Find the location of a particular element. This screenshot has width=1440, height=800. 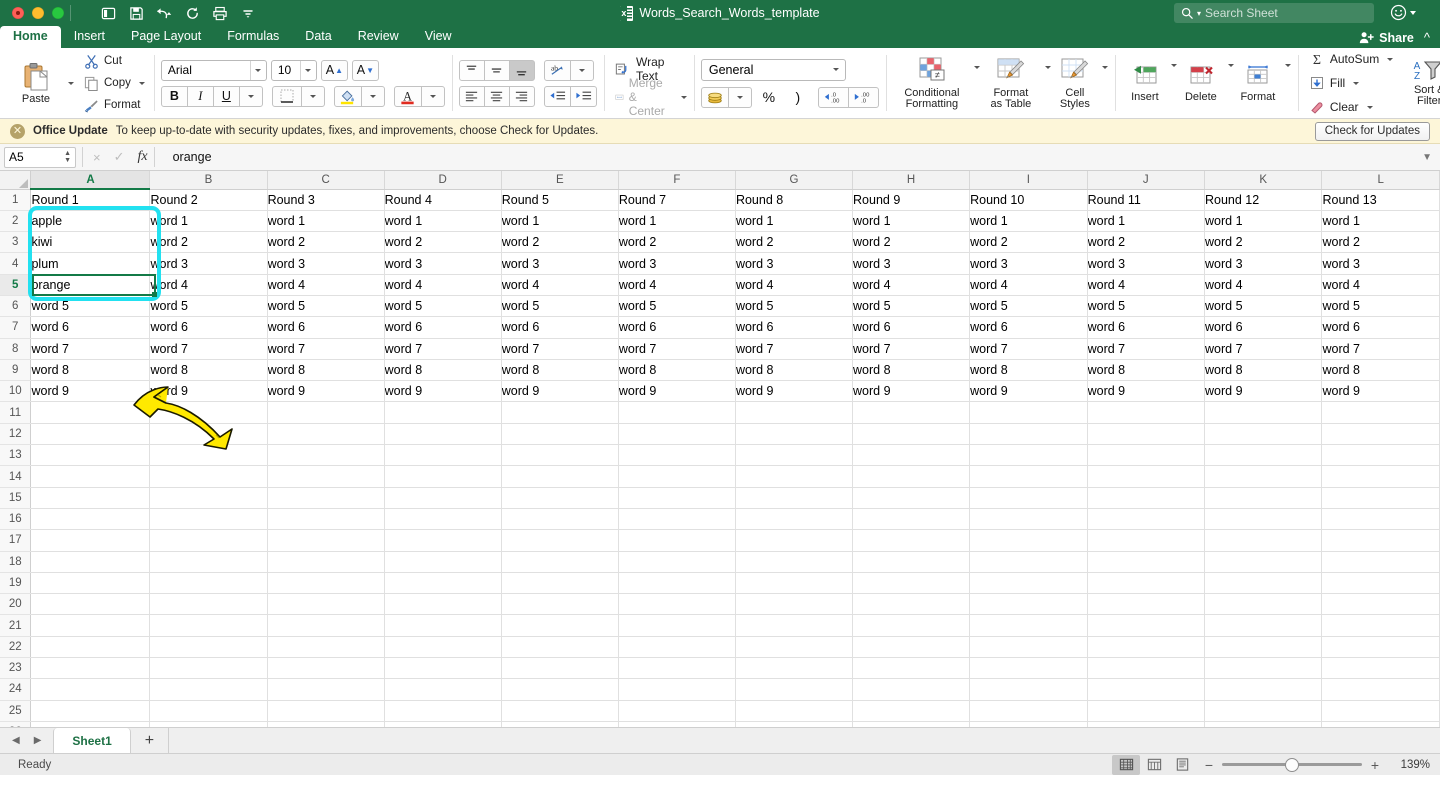

cell-I3: word 2 is located at coordinates (1028, 242).